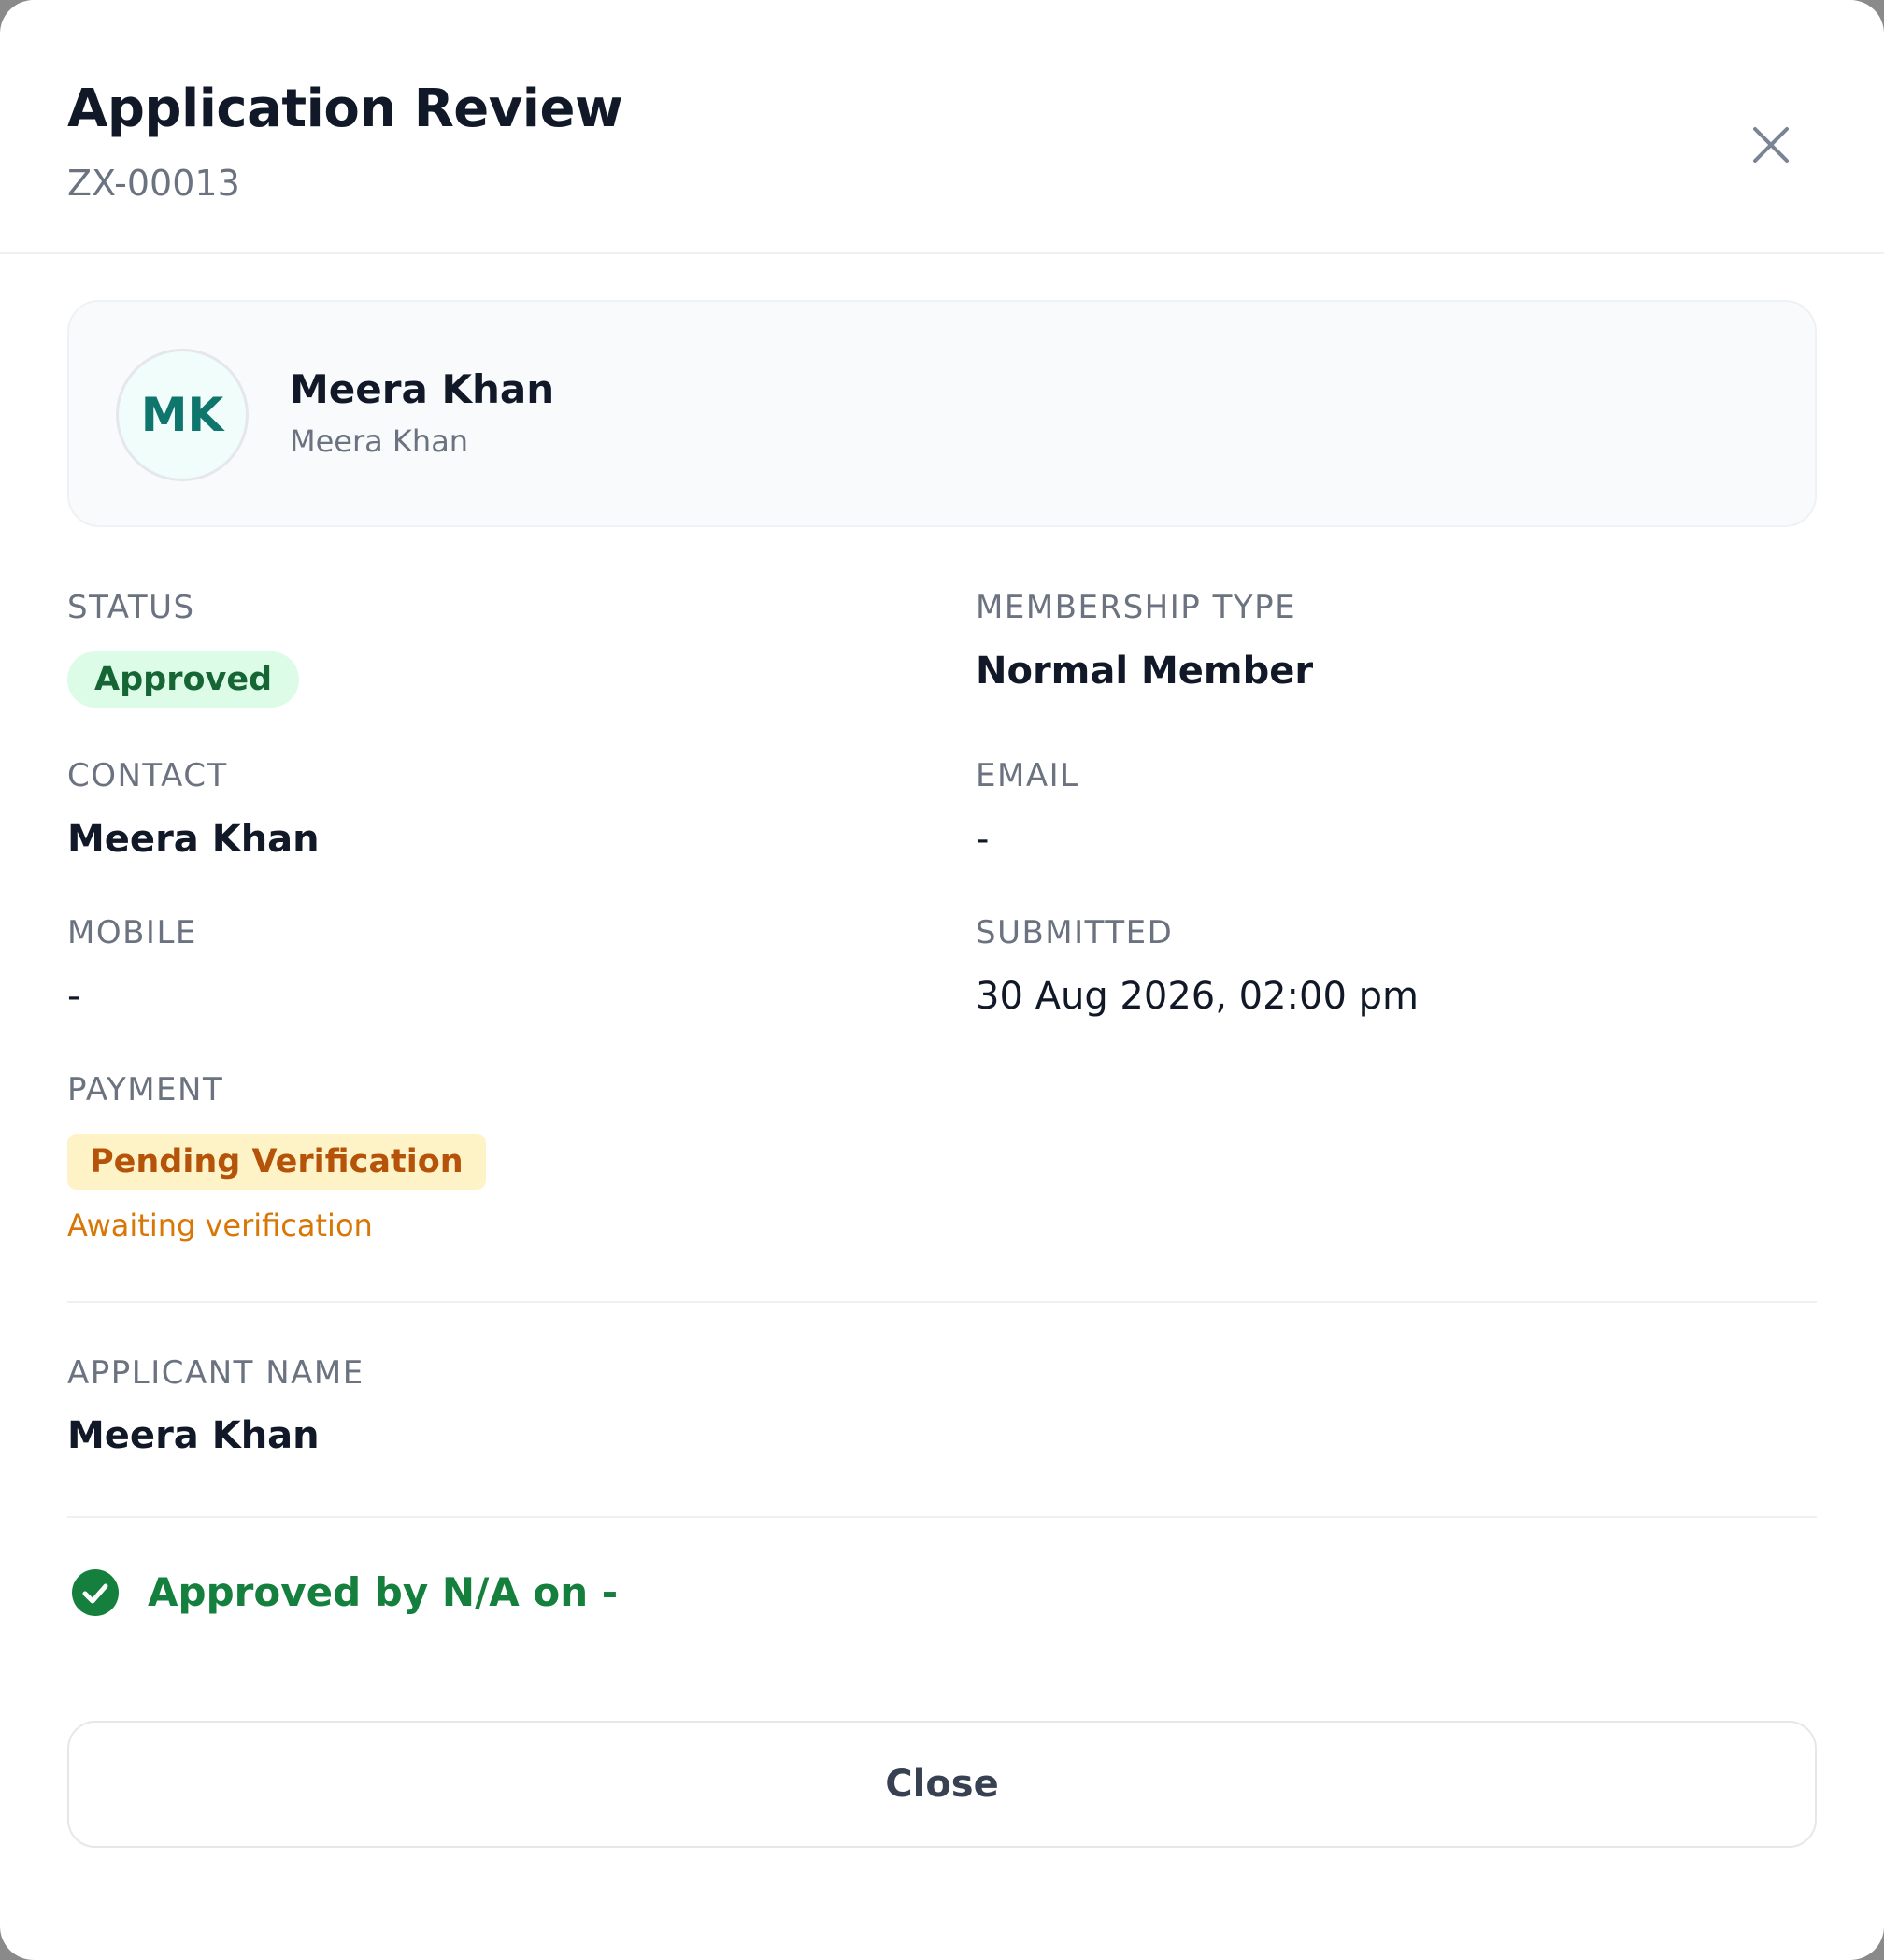 The image size is (1884, 1960). Describe the element at coordinates (193, 1435) in the screenshot. I see `applicant-name-value: Meera Khan` at that location.